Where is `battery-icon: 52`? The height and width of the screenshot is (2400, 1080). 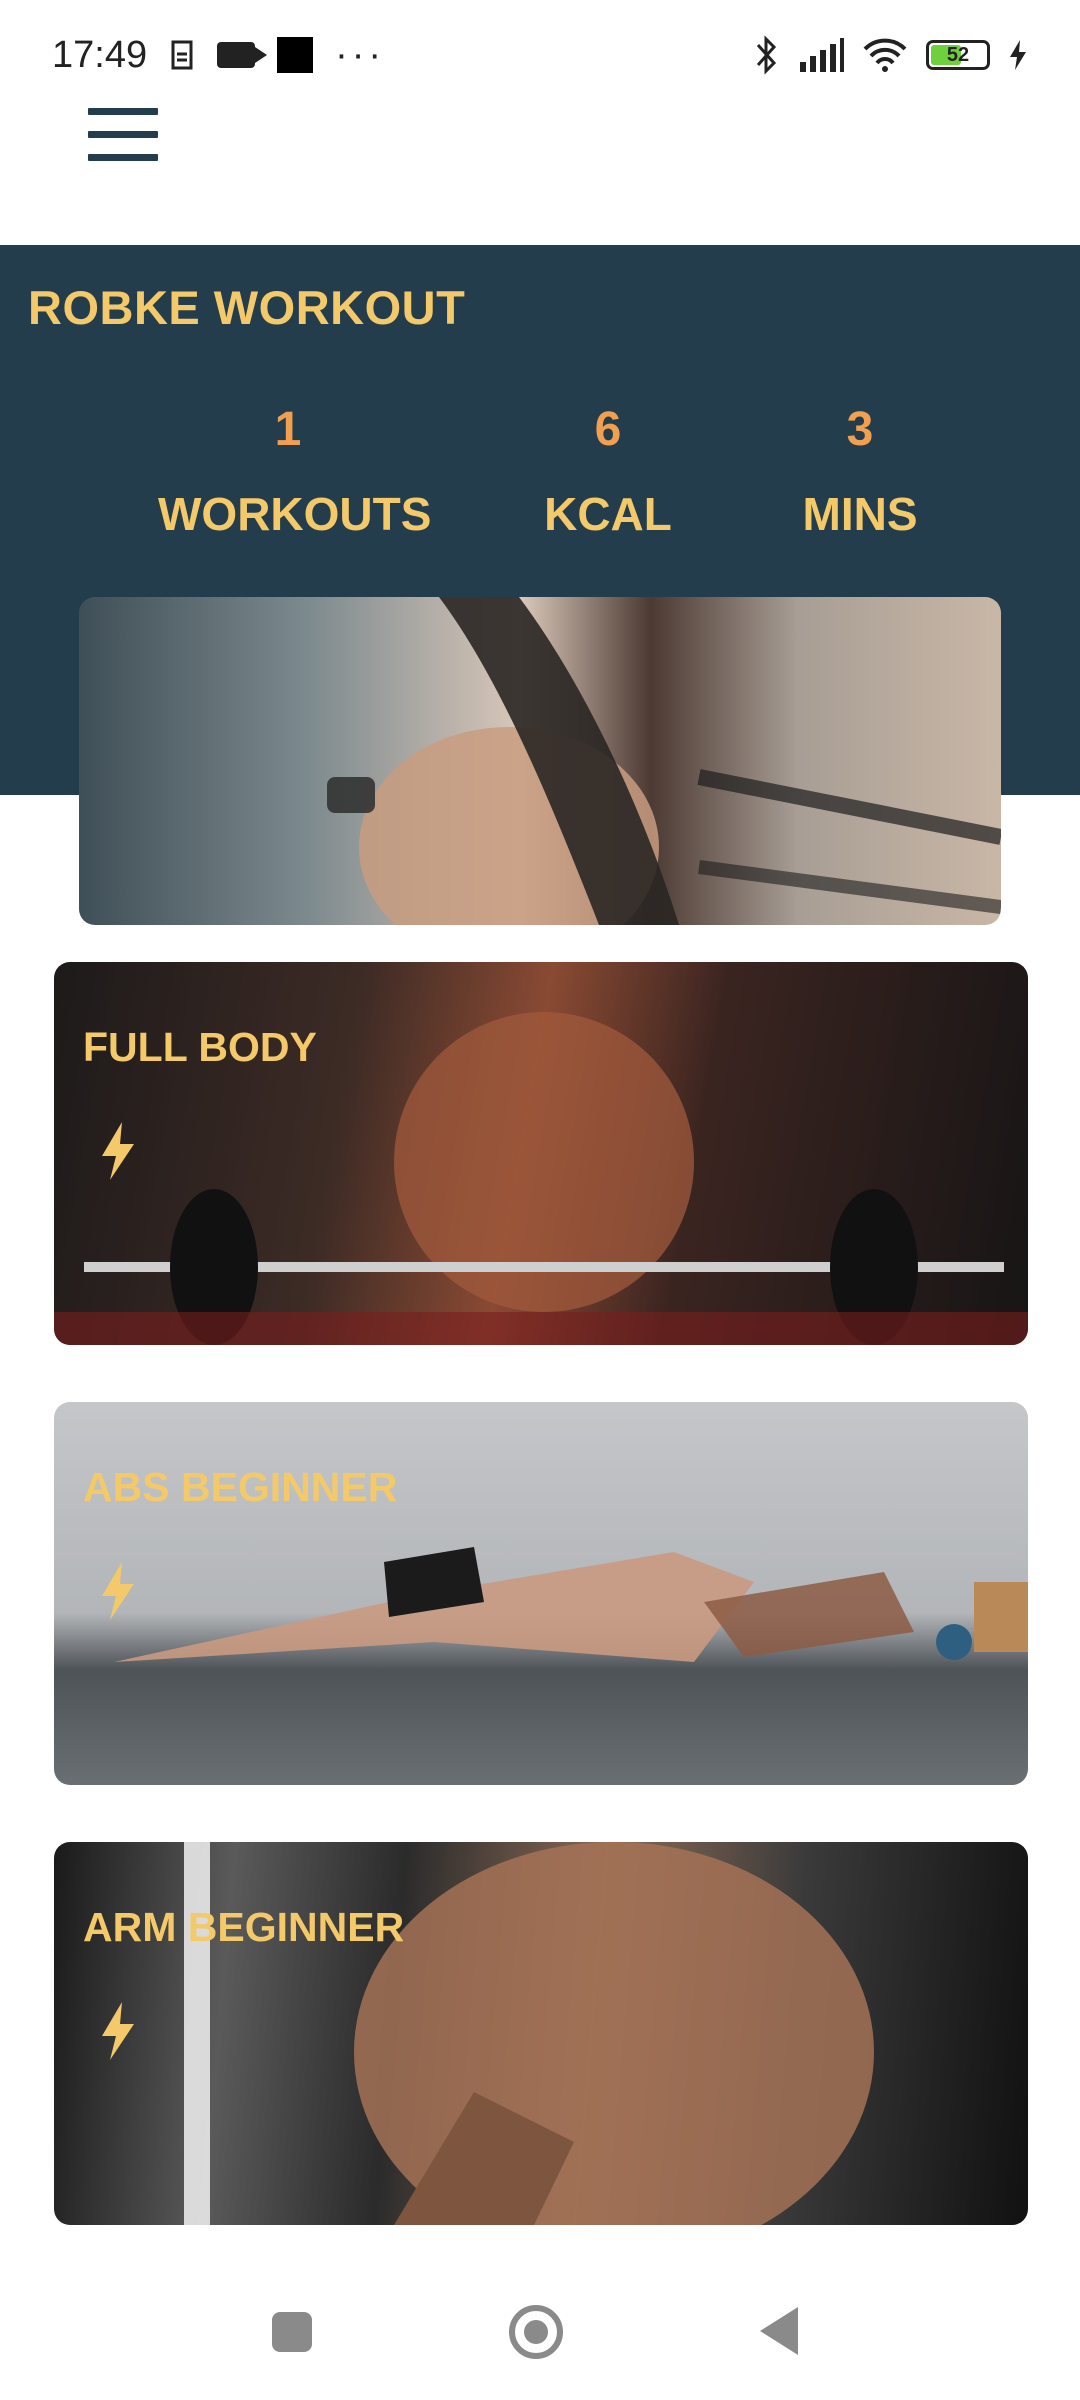 battery-icon: 52 is located at coordinates (958, 55).